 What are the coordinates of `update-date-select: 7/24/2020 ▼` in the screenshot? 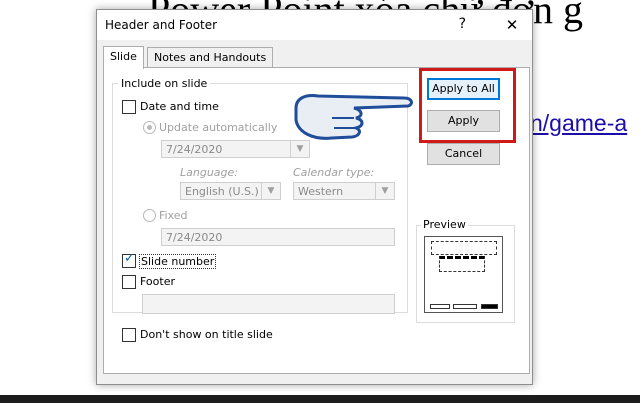 It's located at (235, 149).